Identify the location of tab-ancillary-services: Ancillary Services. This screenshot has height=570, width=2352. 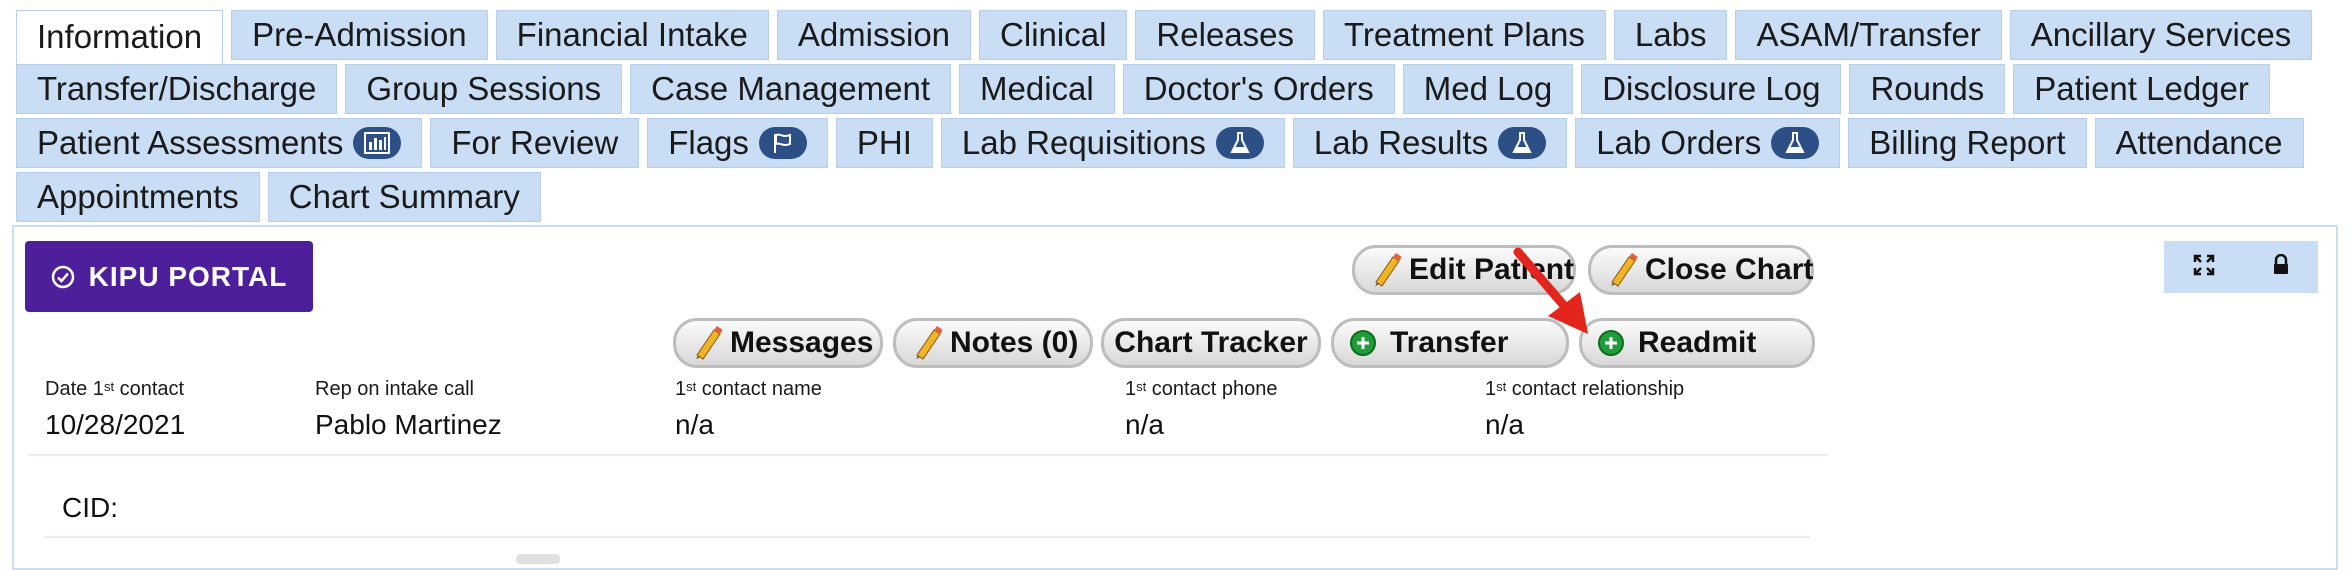
(2161, 35).